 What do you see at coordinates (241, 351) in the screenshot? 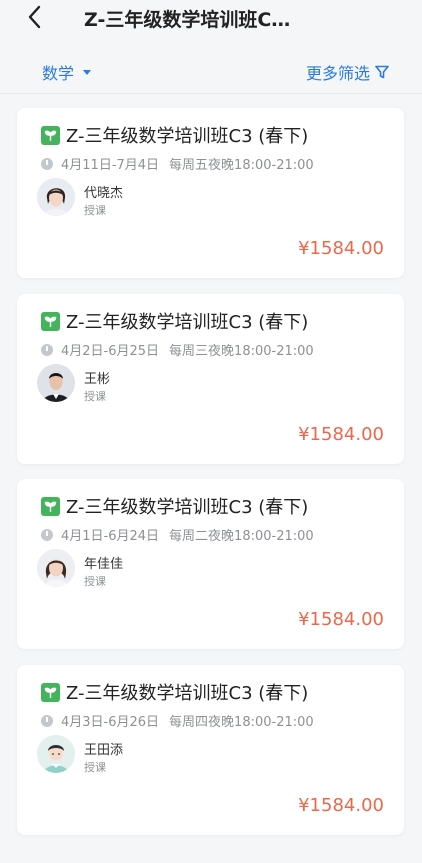
I see `course-schedule: 每周三夜晚18:00-21:00` at bounding box center [241, 351].